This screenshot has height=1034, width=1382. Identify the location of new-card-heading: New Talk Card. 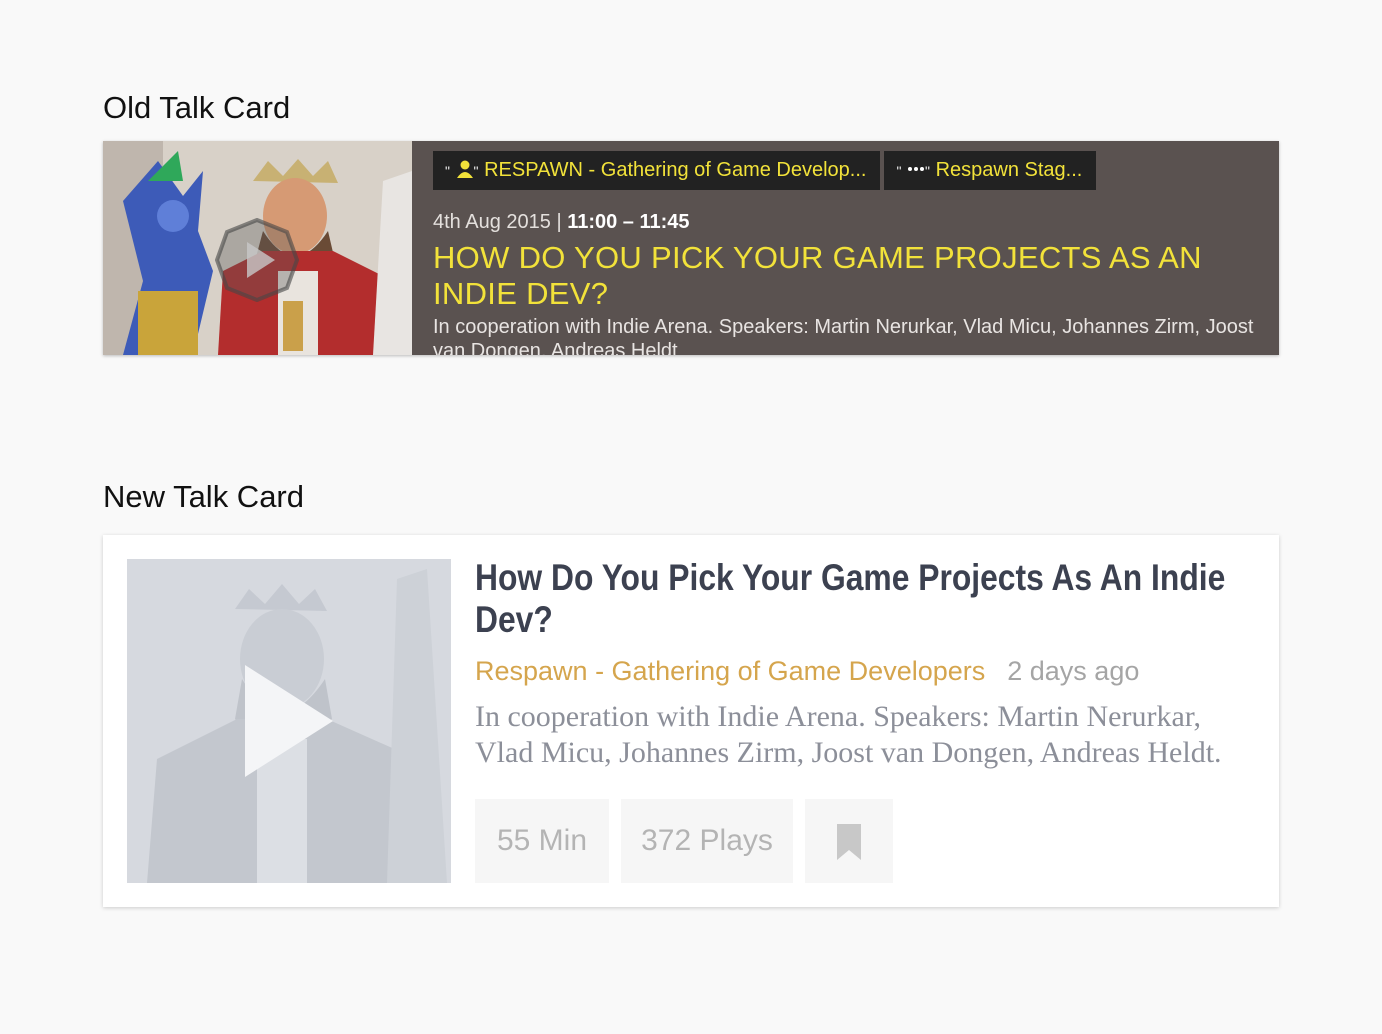
(204, 496).